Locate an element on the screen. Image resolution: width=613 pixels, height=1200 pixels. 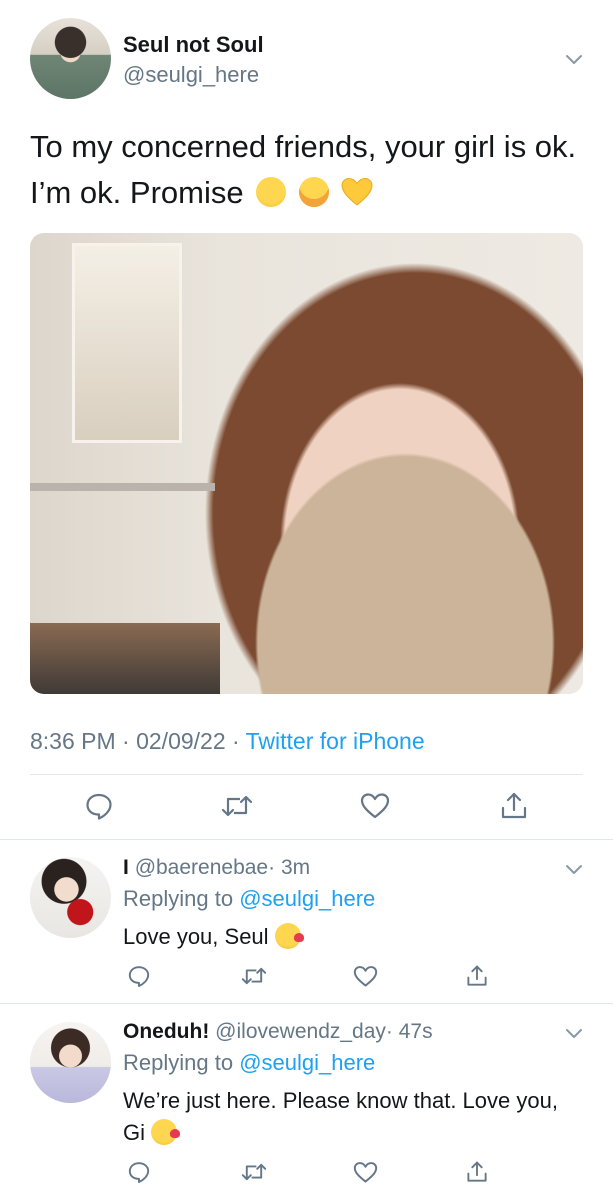
reply-author: Oneduh! @ilovewendz_day· 47s is located at coordinates (278, 1032).